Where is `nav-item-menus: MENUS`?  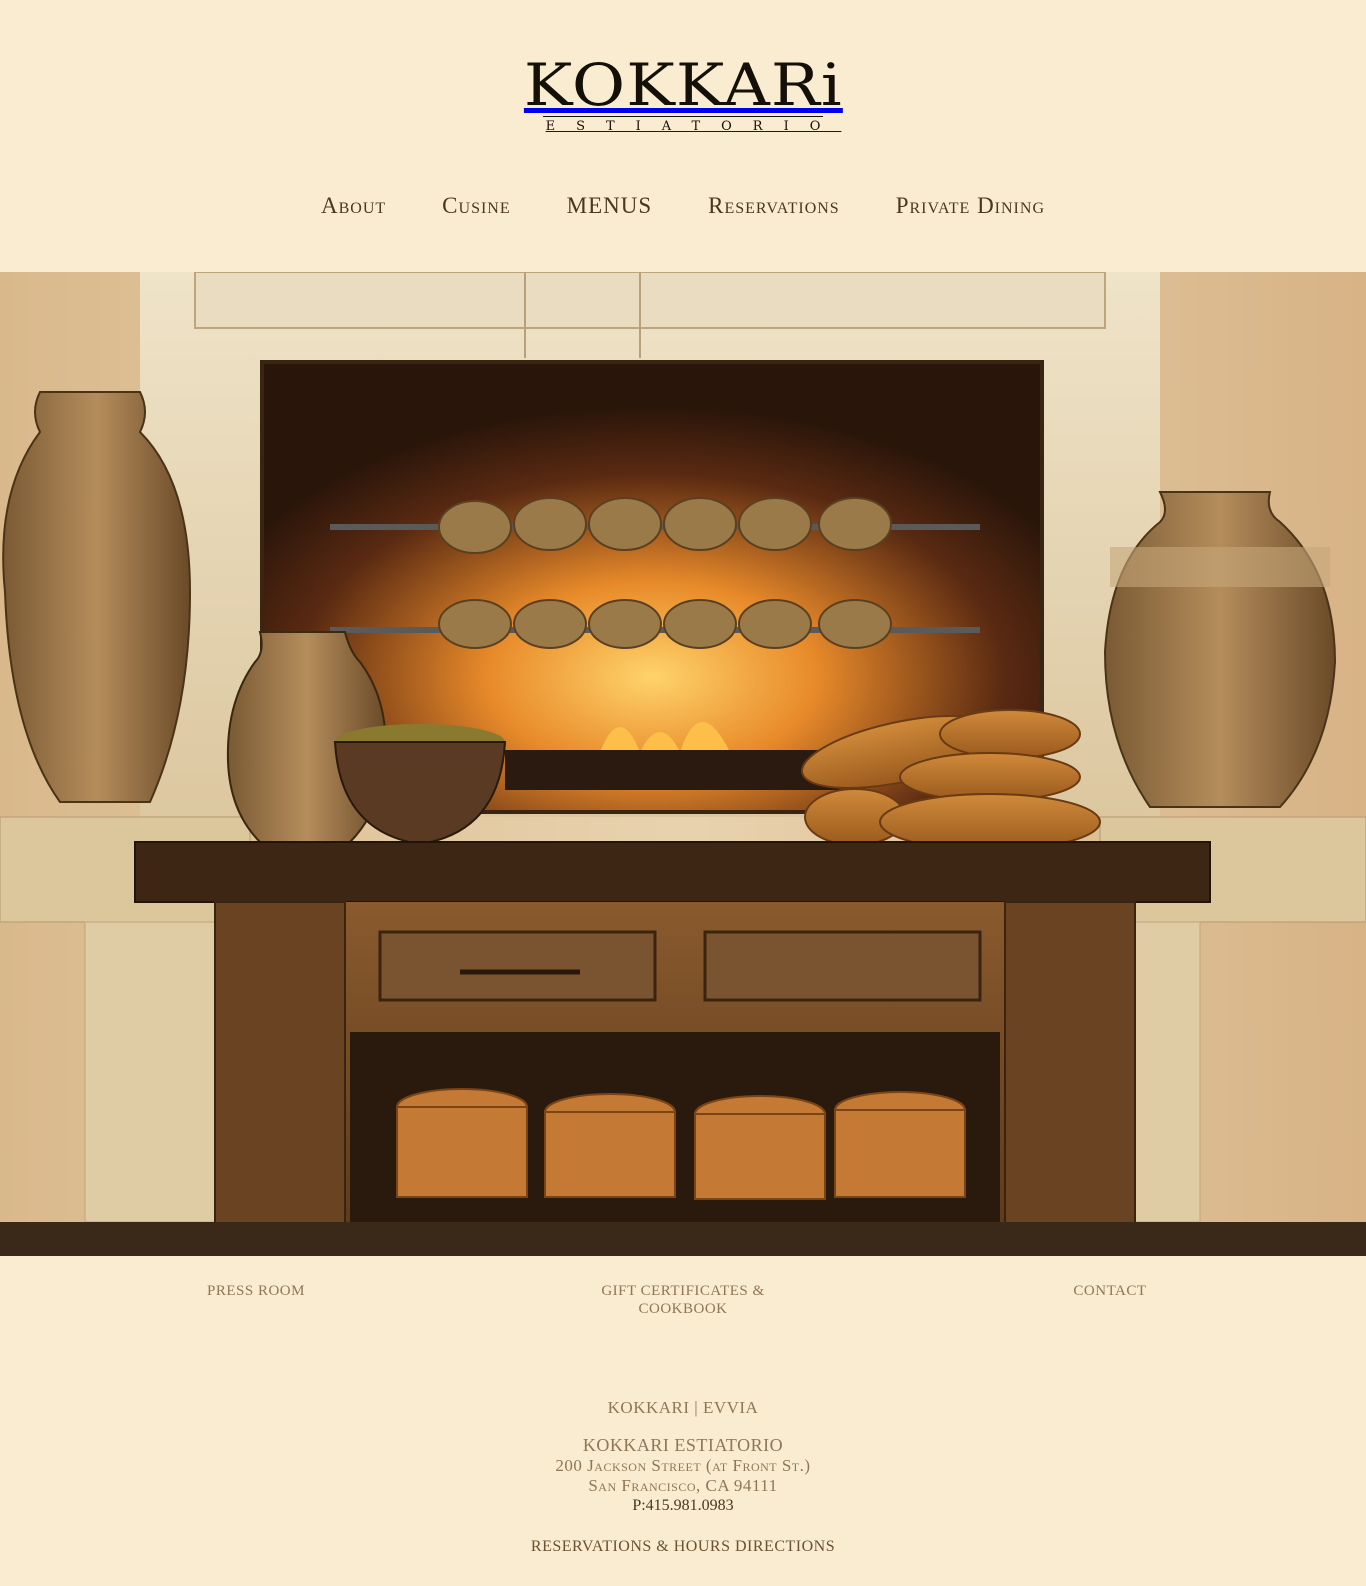 nav-item-menus: MENUS is located at coordinates (610, 206).